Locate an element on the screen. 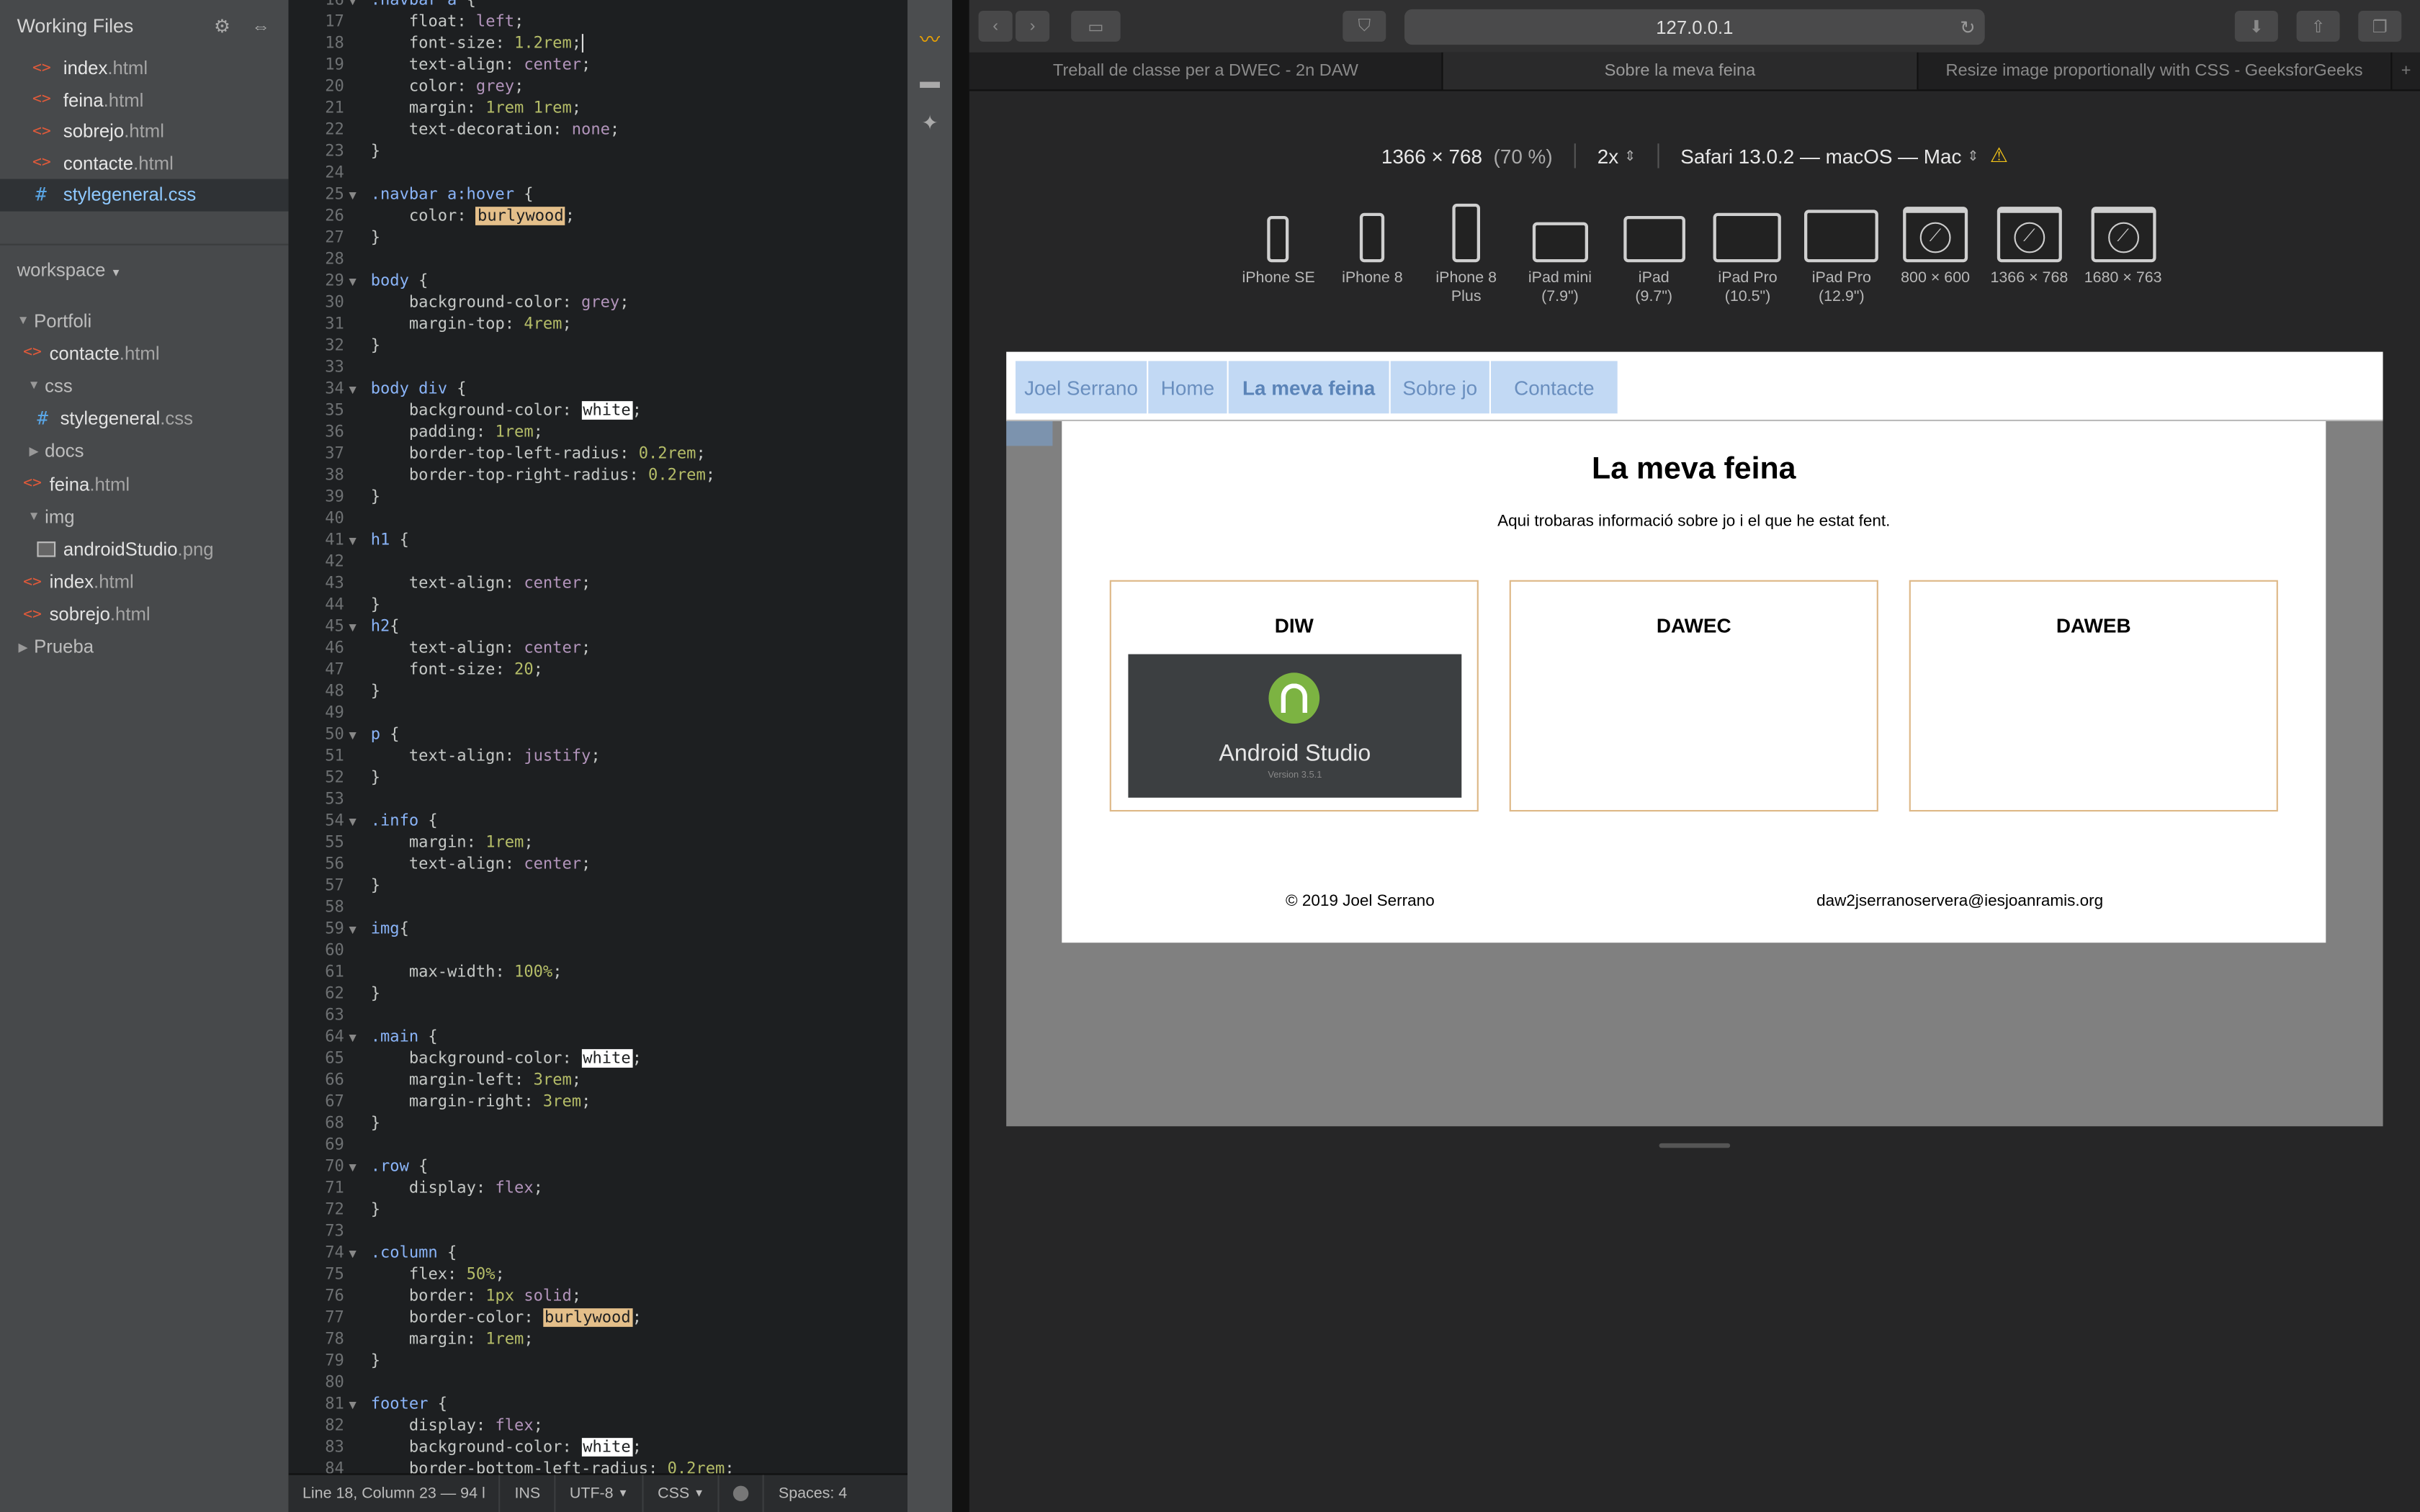 The image size is (2420, 1512). indent-spaces: Spaces: 4 is located at coordinates (813, 1493).